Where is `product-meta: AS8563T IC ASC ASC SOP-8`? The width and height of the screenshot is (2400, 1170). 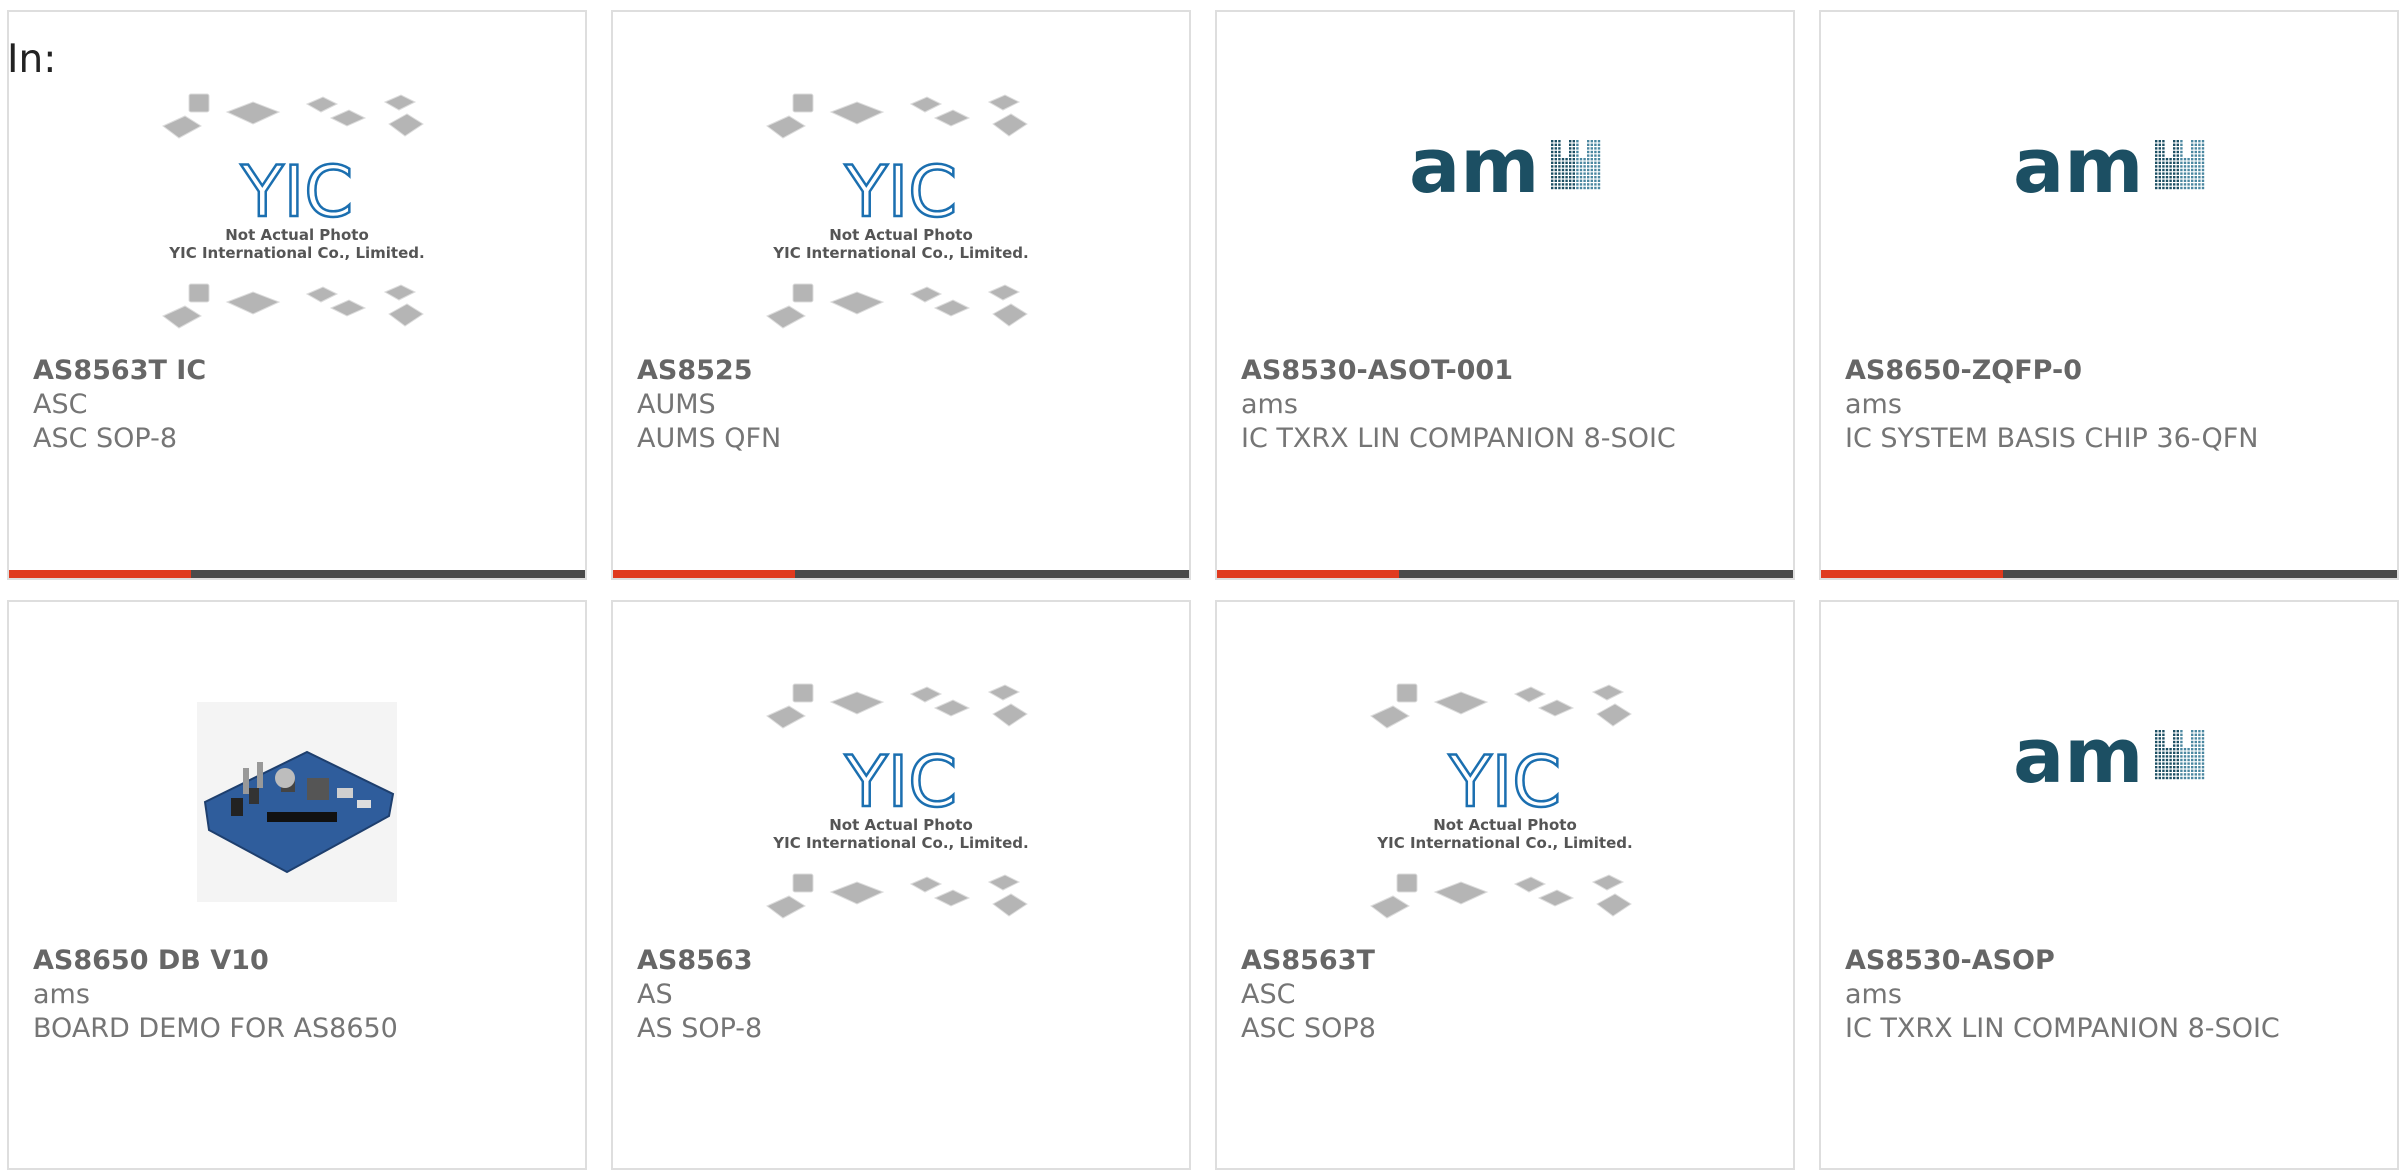
product-meta: AS8563T IC ASC ASC SOP-8 is located at coordinates (303, 405).